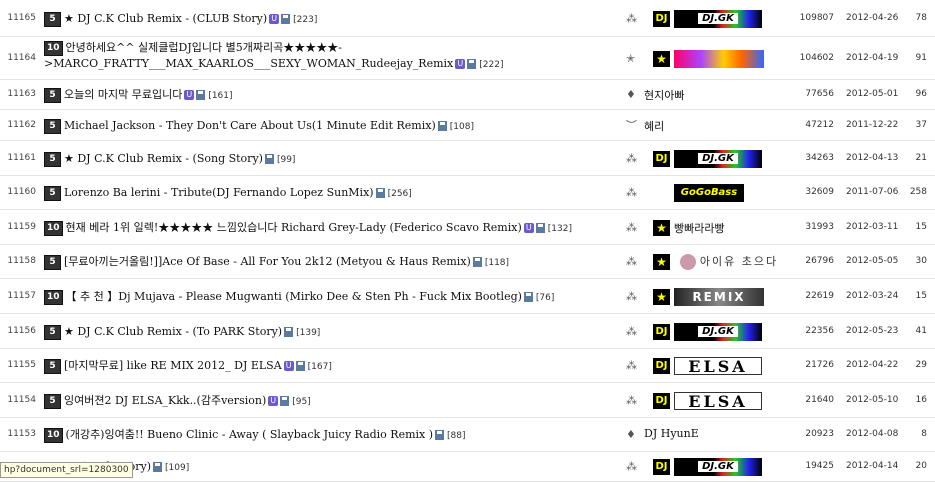  What do you see at coordinates (631, 58) in the screenshot?
I see `member-level-icon: ✭` at bounding box center [631, 58].